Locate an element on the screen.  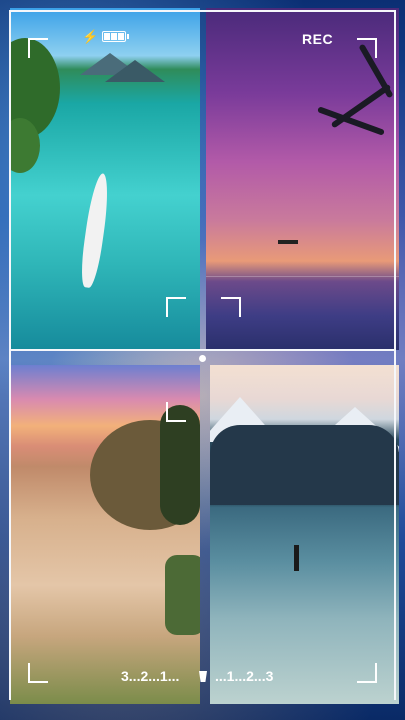
center-focus-dot is located at coordinates (202, 358).